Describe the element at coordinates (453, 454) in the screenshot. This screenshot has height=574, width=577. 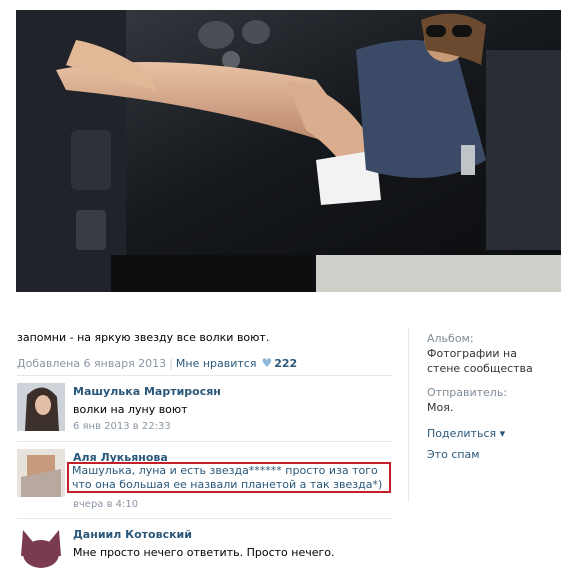
I see `spam-link: Это спам` at that location.